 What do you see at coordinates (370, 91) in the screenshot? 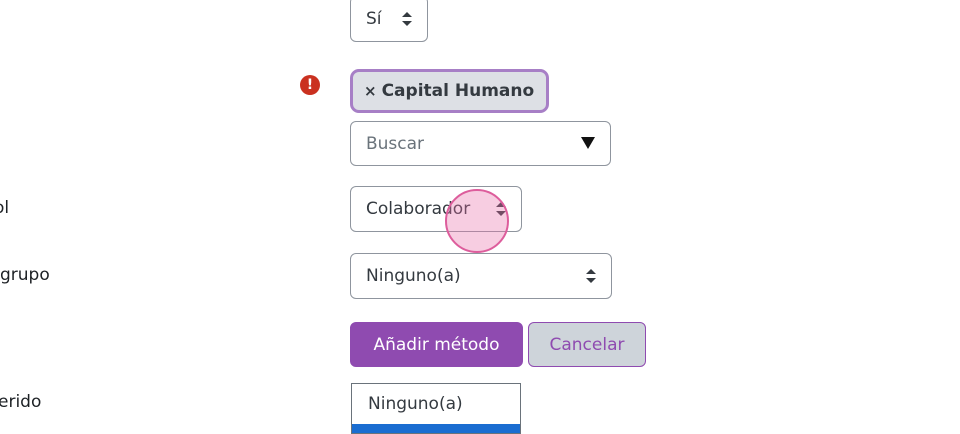
I see `remove-tag-icon: ×` at bounding box center [370, 91].